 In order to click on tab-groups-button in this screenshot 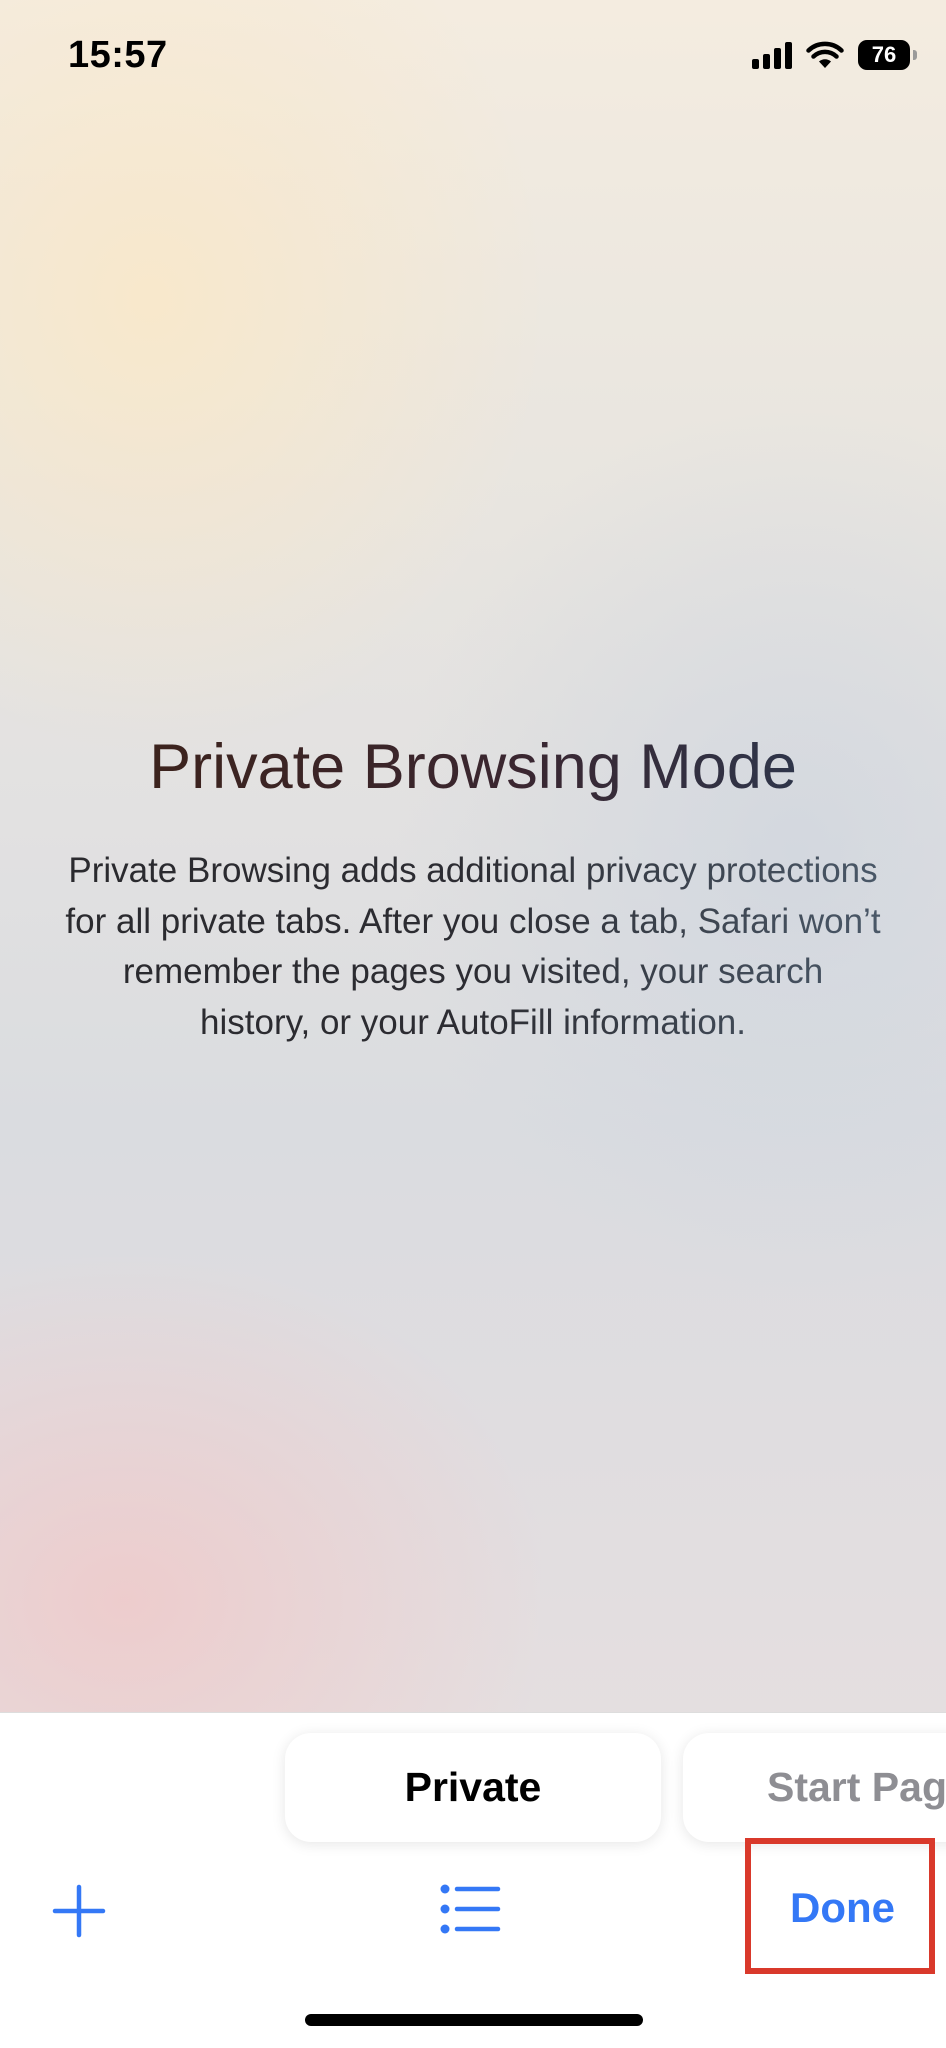, I will do `click(471, 1909)`.